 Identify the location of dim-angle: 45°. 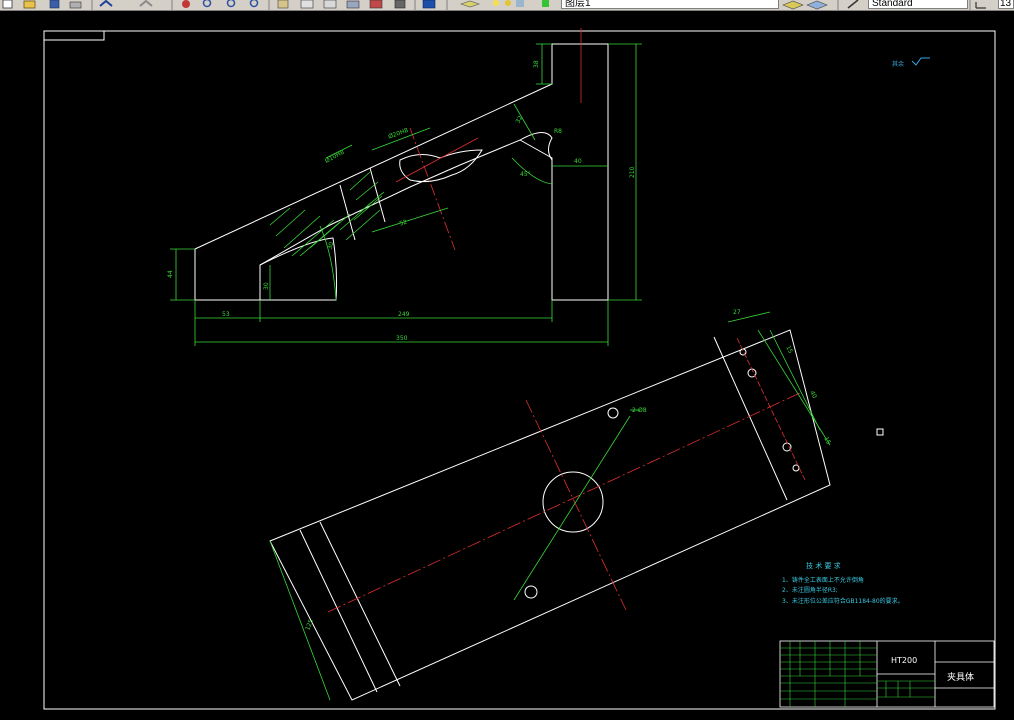
(525, 174).